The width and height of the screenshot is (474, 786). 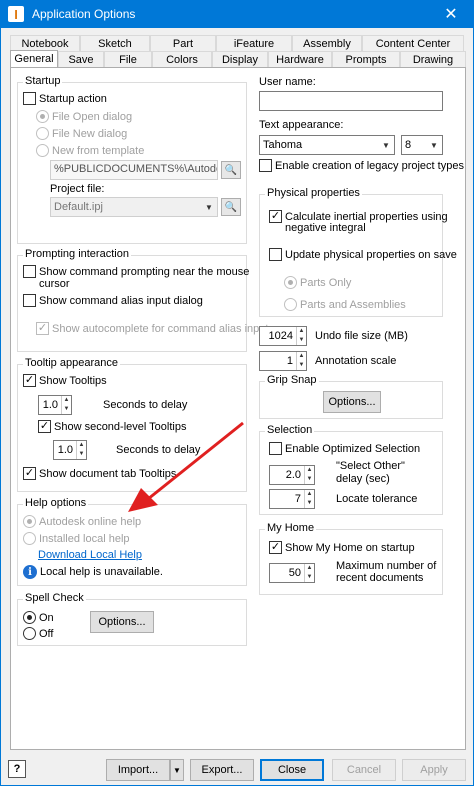 What do you see at coordinates (292, 770) in the screenshot?
I see `close-button: Close` at bounding box center [292, 770].